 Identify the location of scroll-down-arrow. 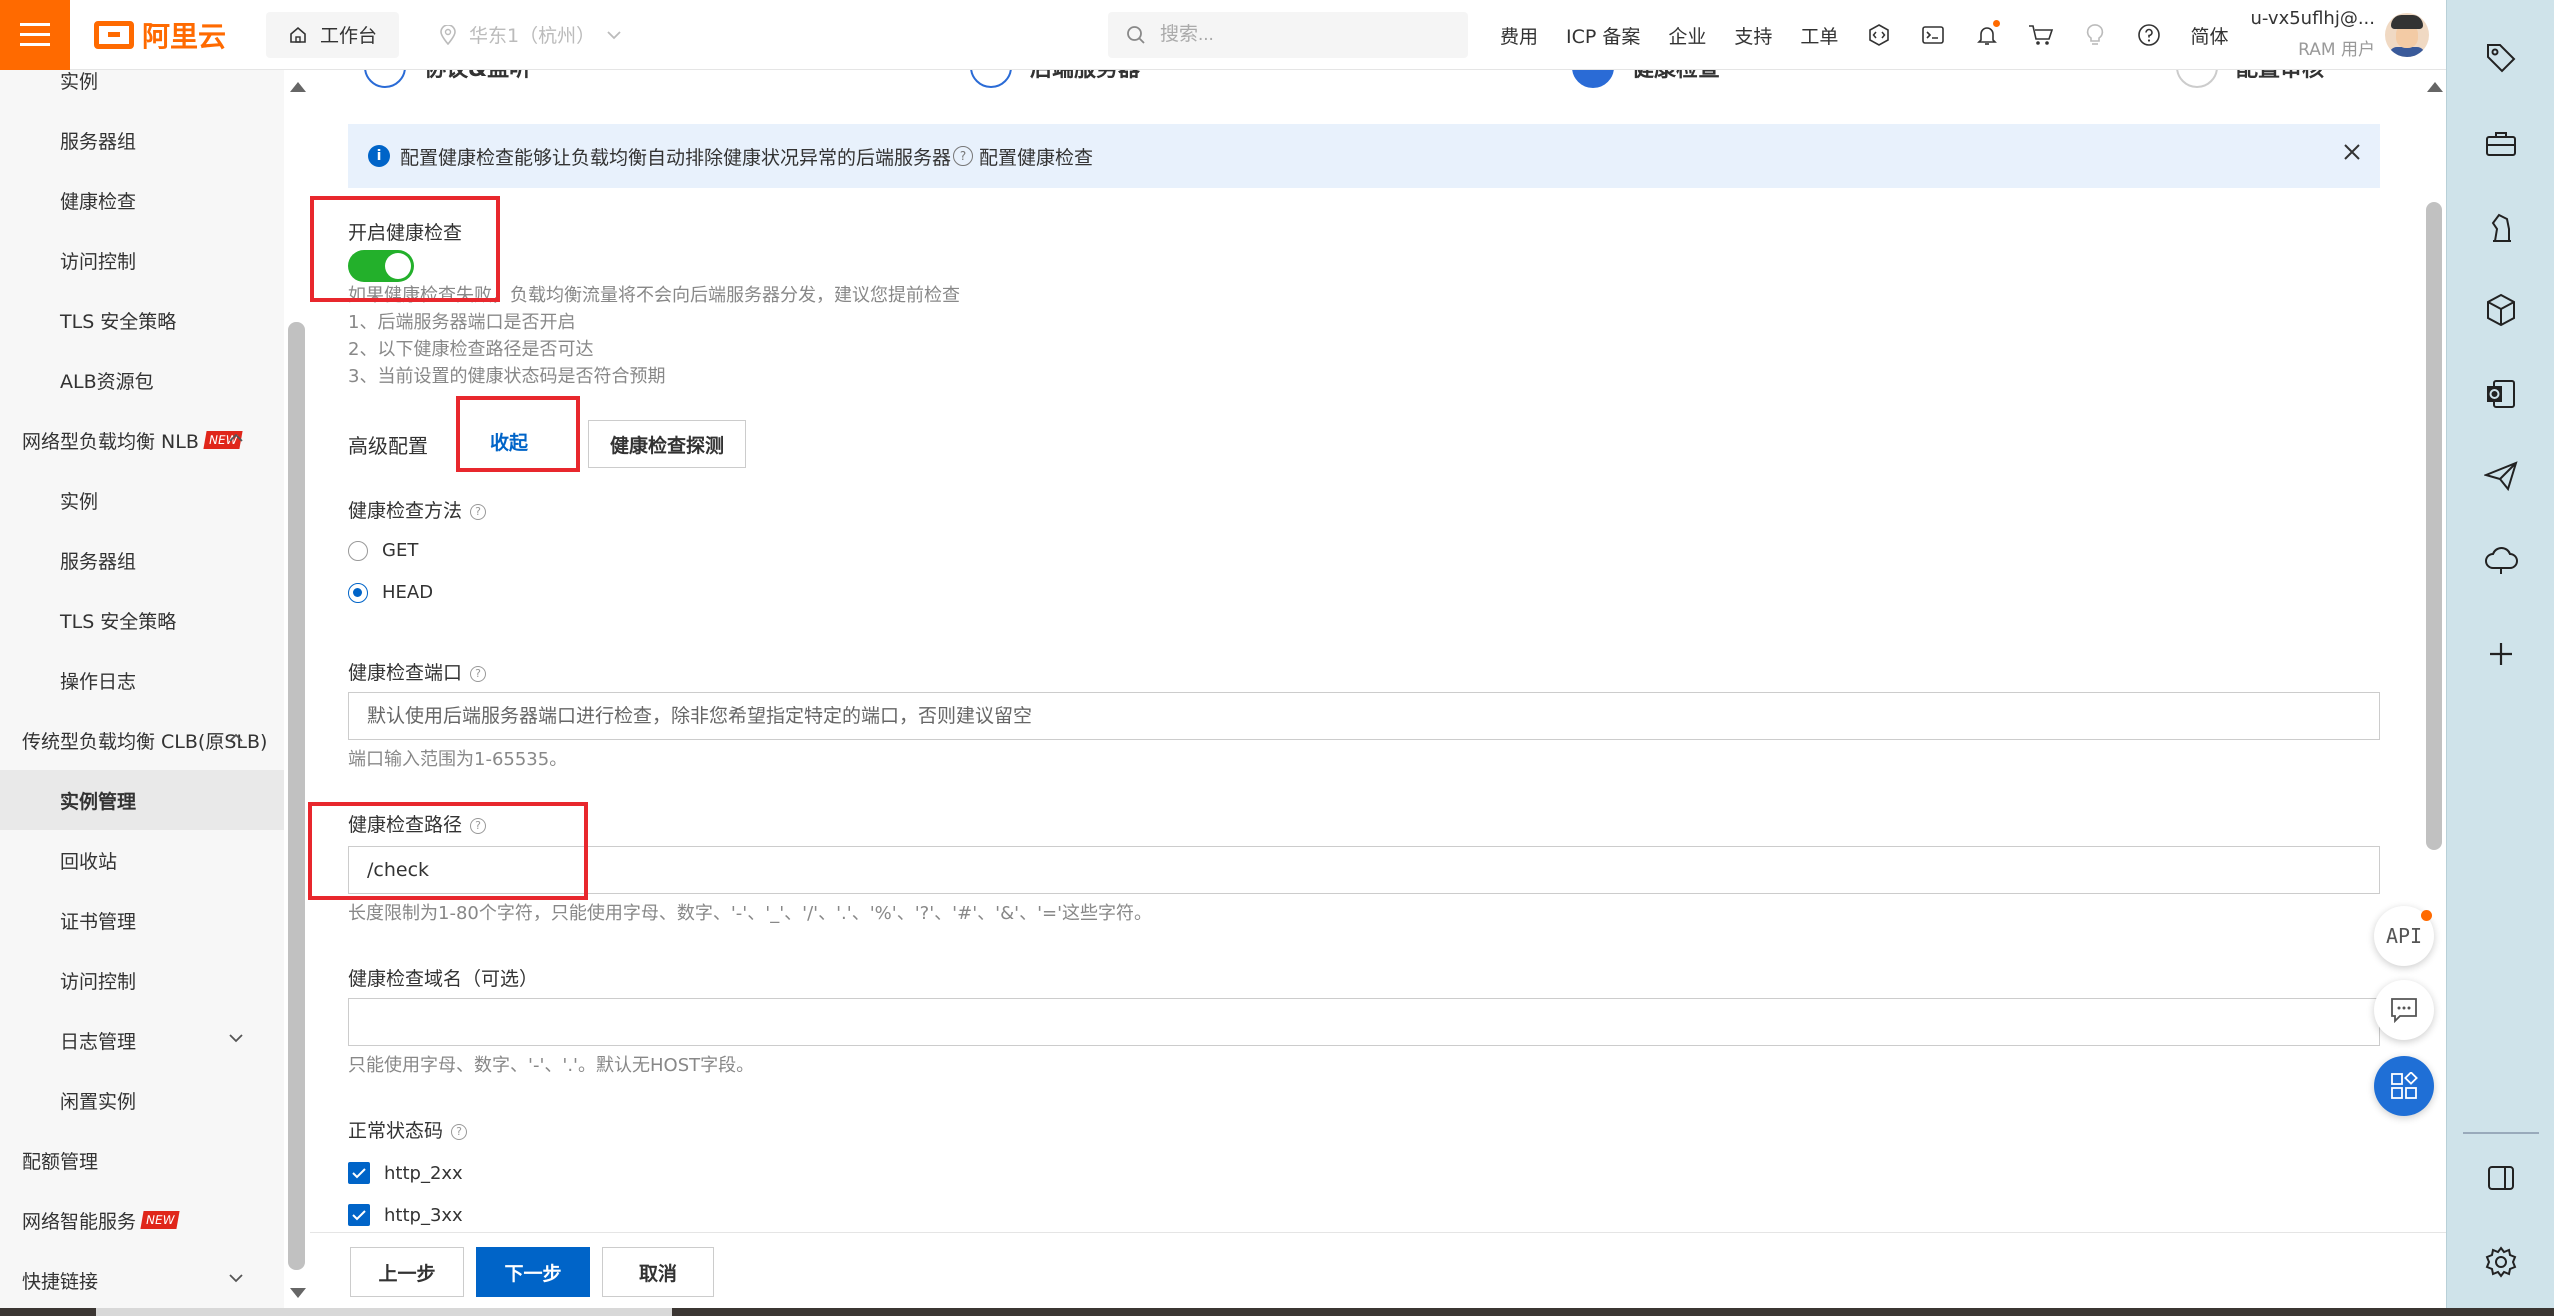
(298, 1293).